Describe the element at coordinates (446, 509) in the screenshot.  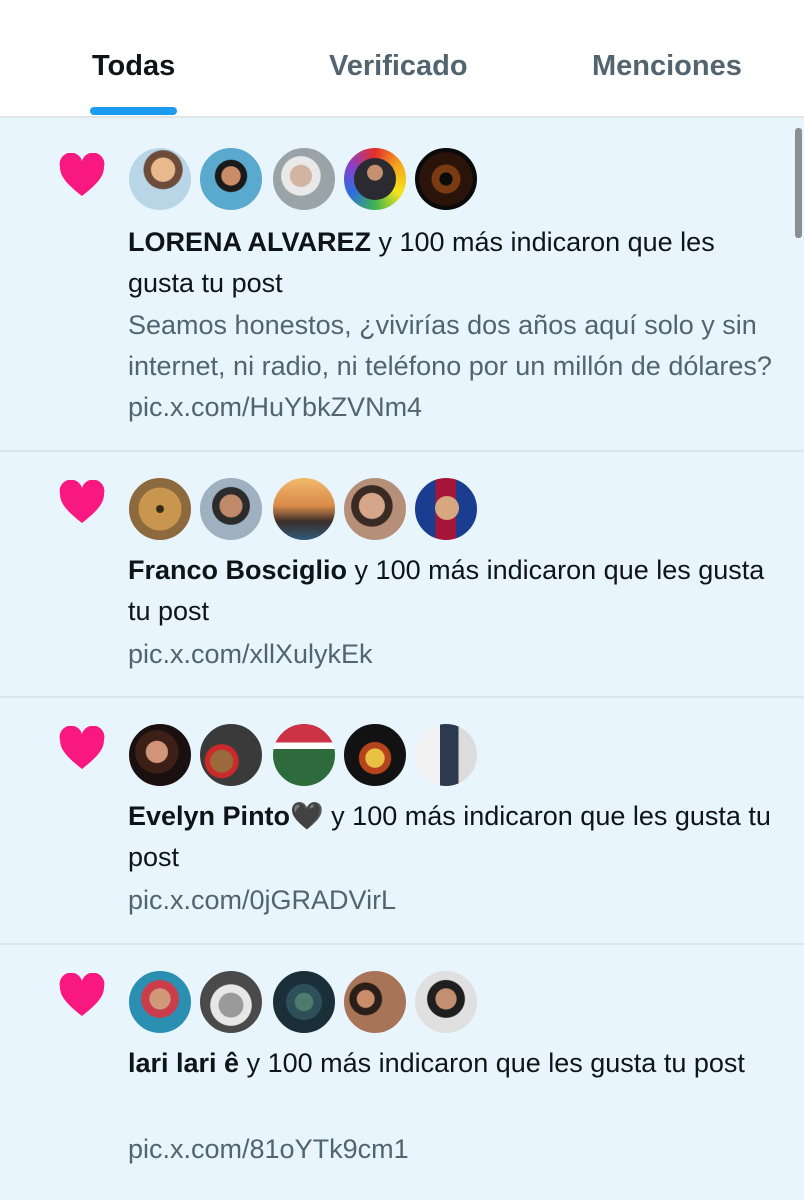
I see `barca-avatar` at that location.